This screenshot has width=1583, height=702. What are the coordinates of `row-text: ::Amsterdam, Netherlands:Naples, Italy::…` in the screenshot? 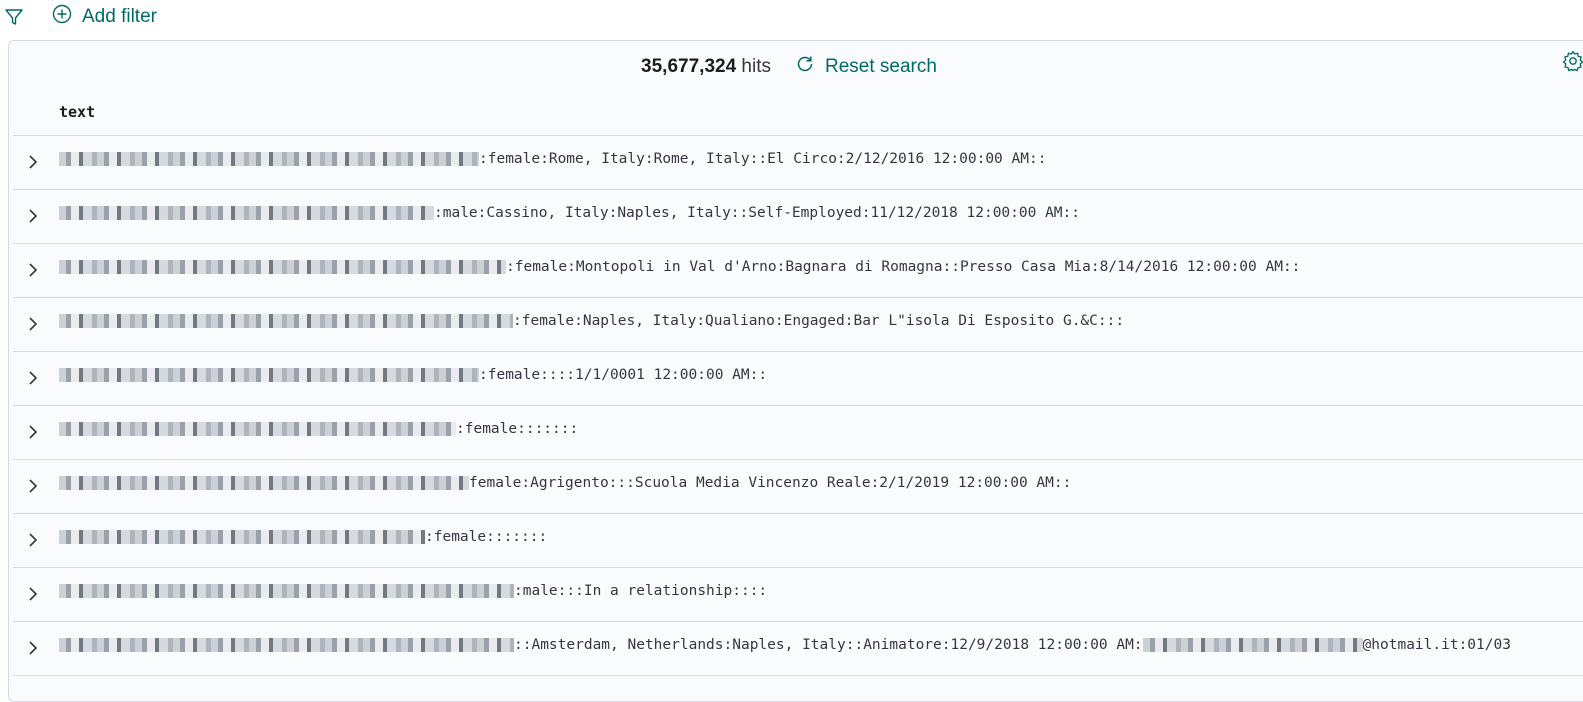 It's located at (785, 645).